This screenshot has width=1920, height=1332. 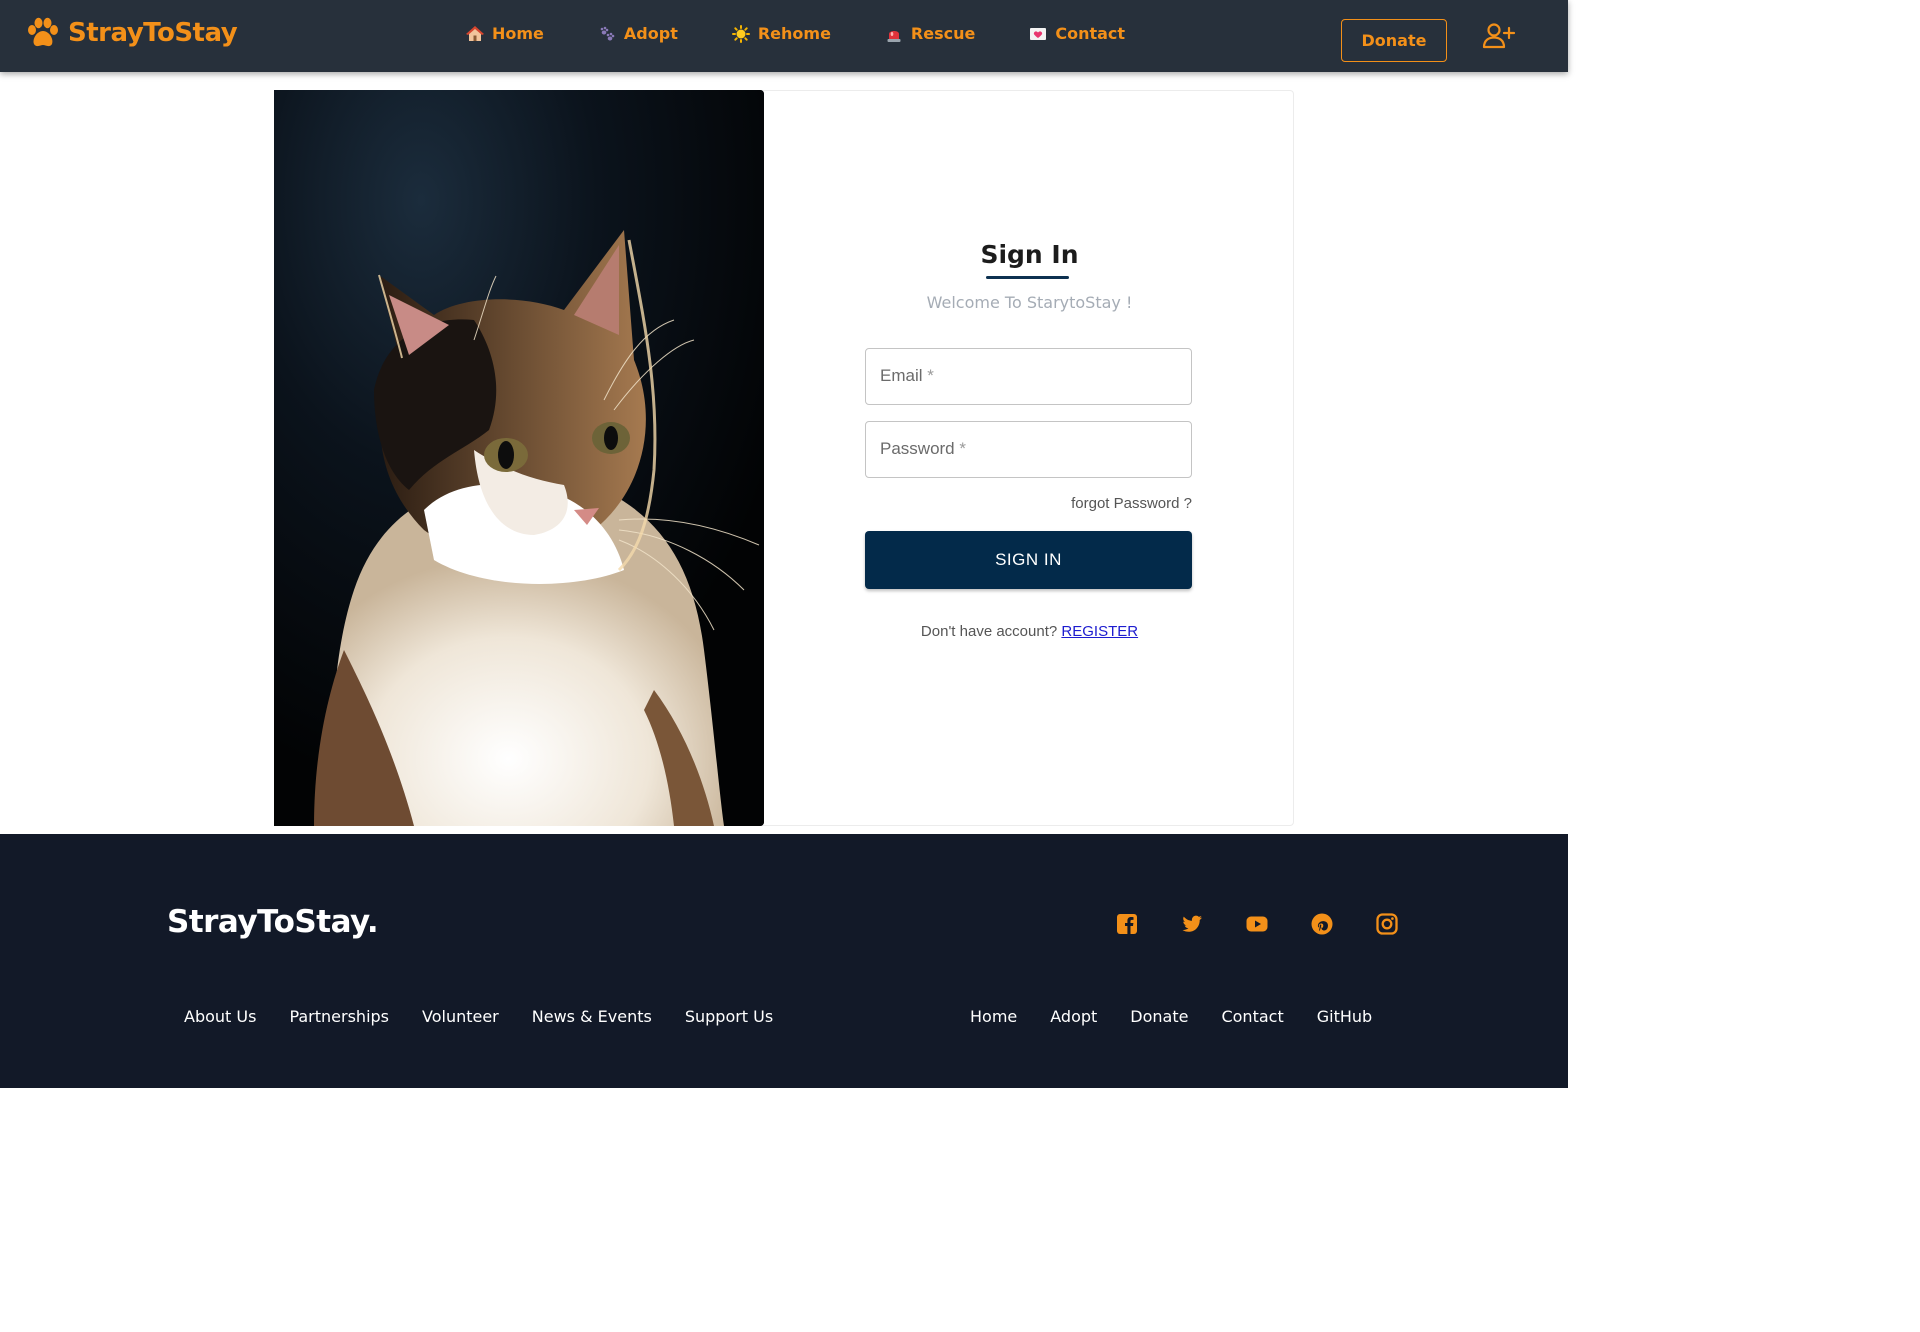 What do you see at coordinates (1344, 1016) in the screenshot?
I see `footer-link-github: GitHub` at bounding box center [1344, 1016].